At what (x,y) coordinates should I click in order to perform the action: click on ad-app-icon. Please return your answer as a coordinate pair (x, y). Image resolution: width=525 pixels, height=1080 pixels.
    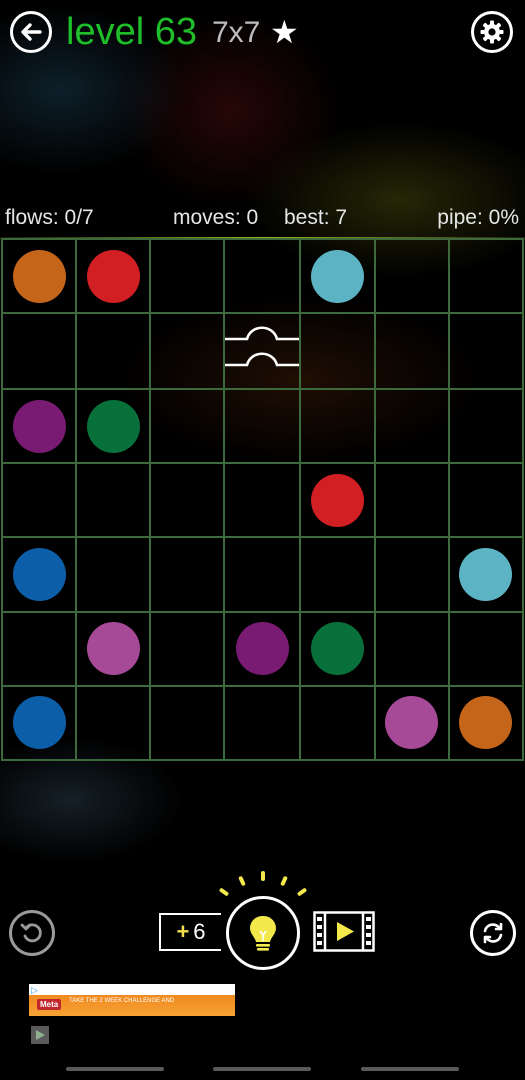
    Looking at the image, I should click on (40, 1035).